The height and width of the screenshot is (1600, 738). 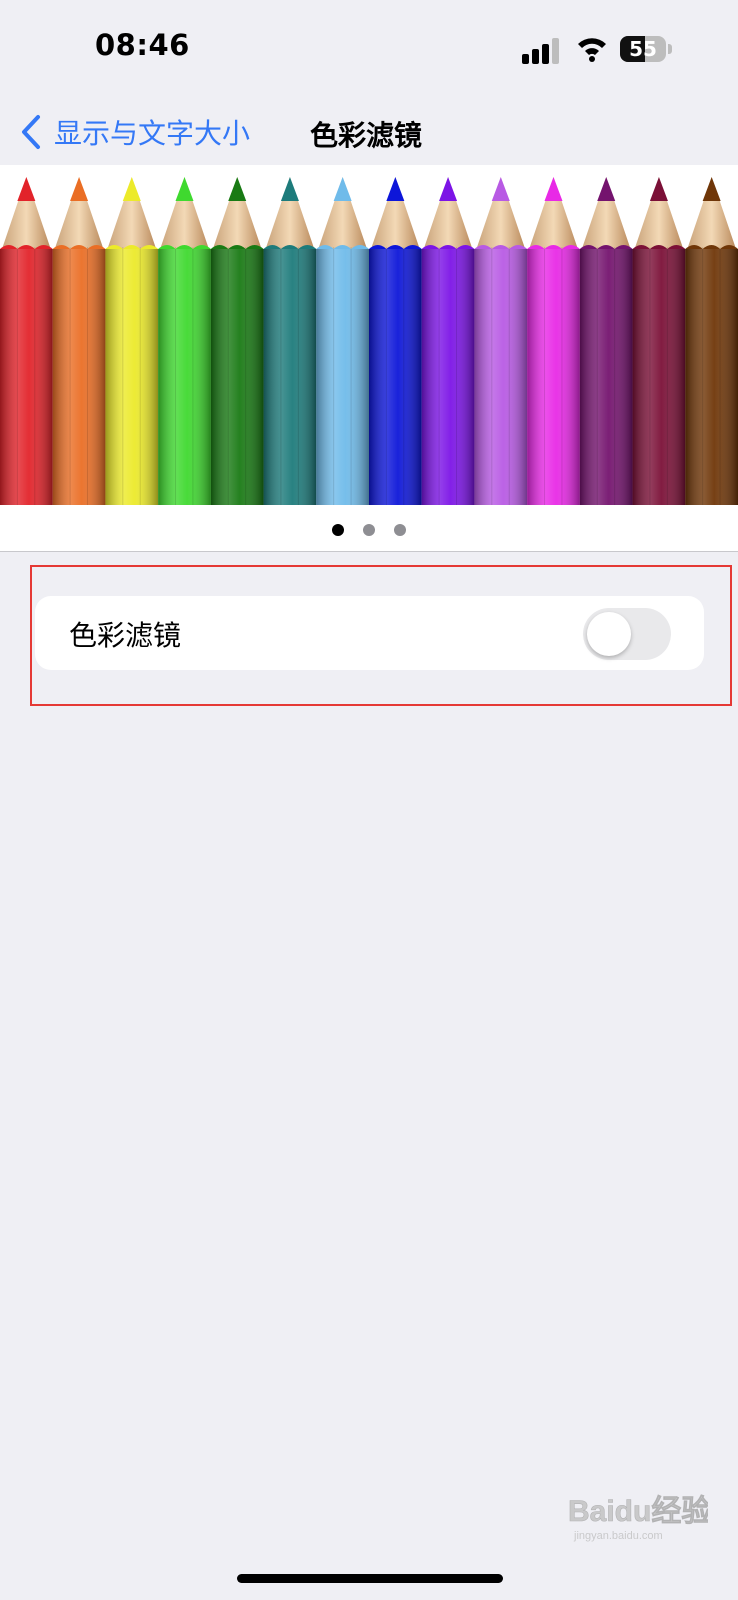 What do you see at coordinates (609, 634) in the screenshot?
I see `toggle-knob` at bounding box center [609, 634].